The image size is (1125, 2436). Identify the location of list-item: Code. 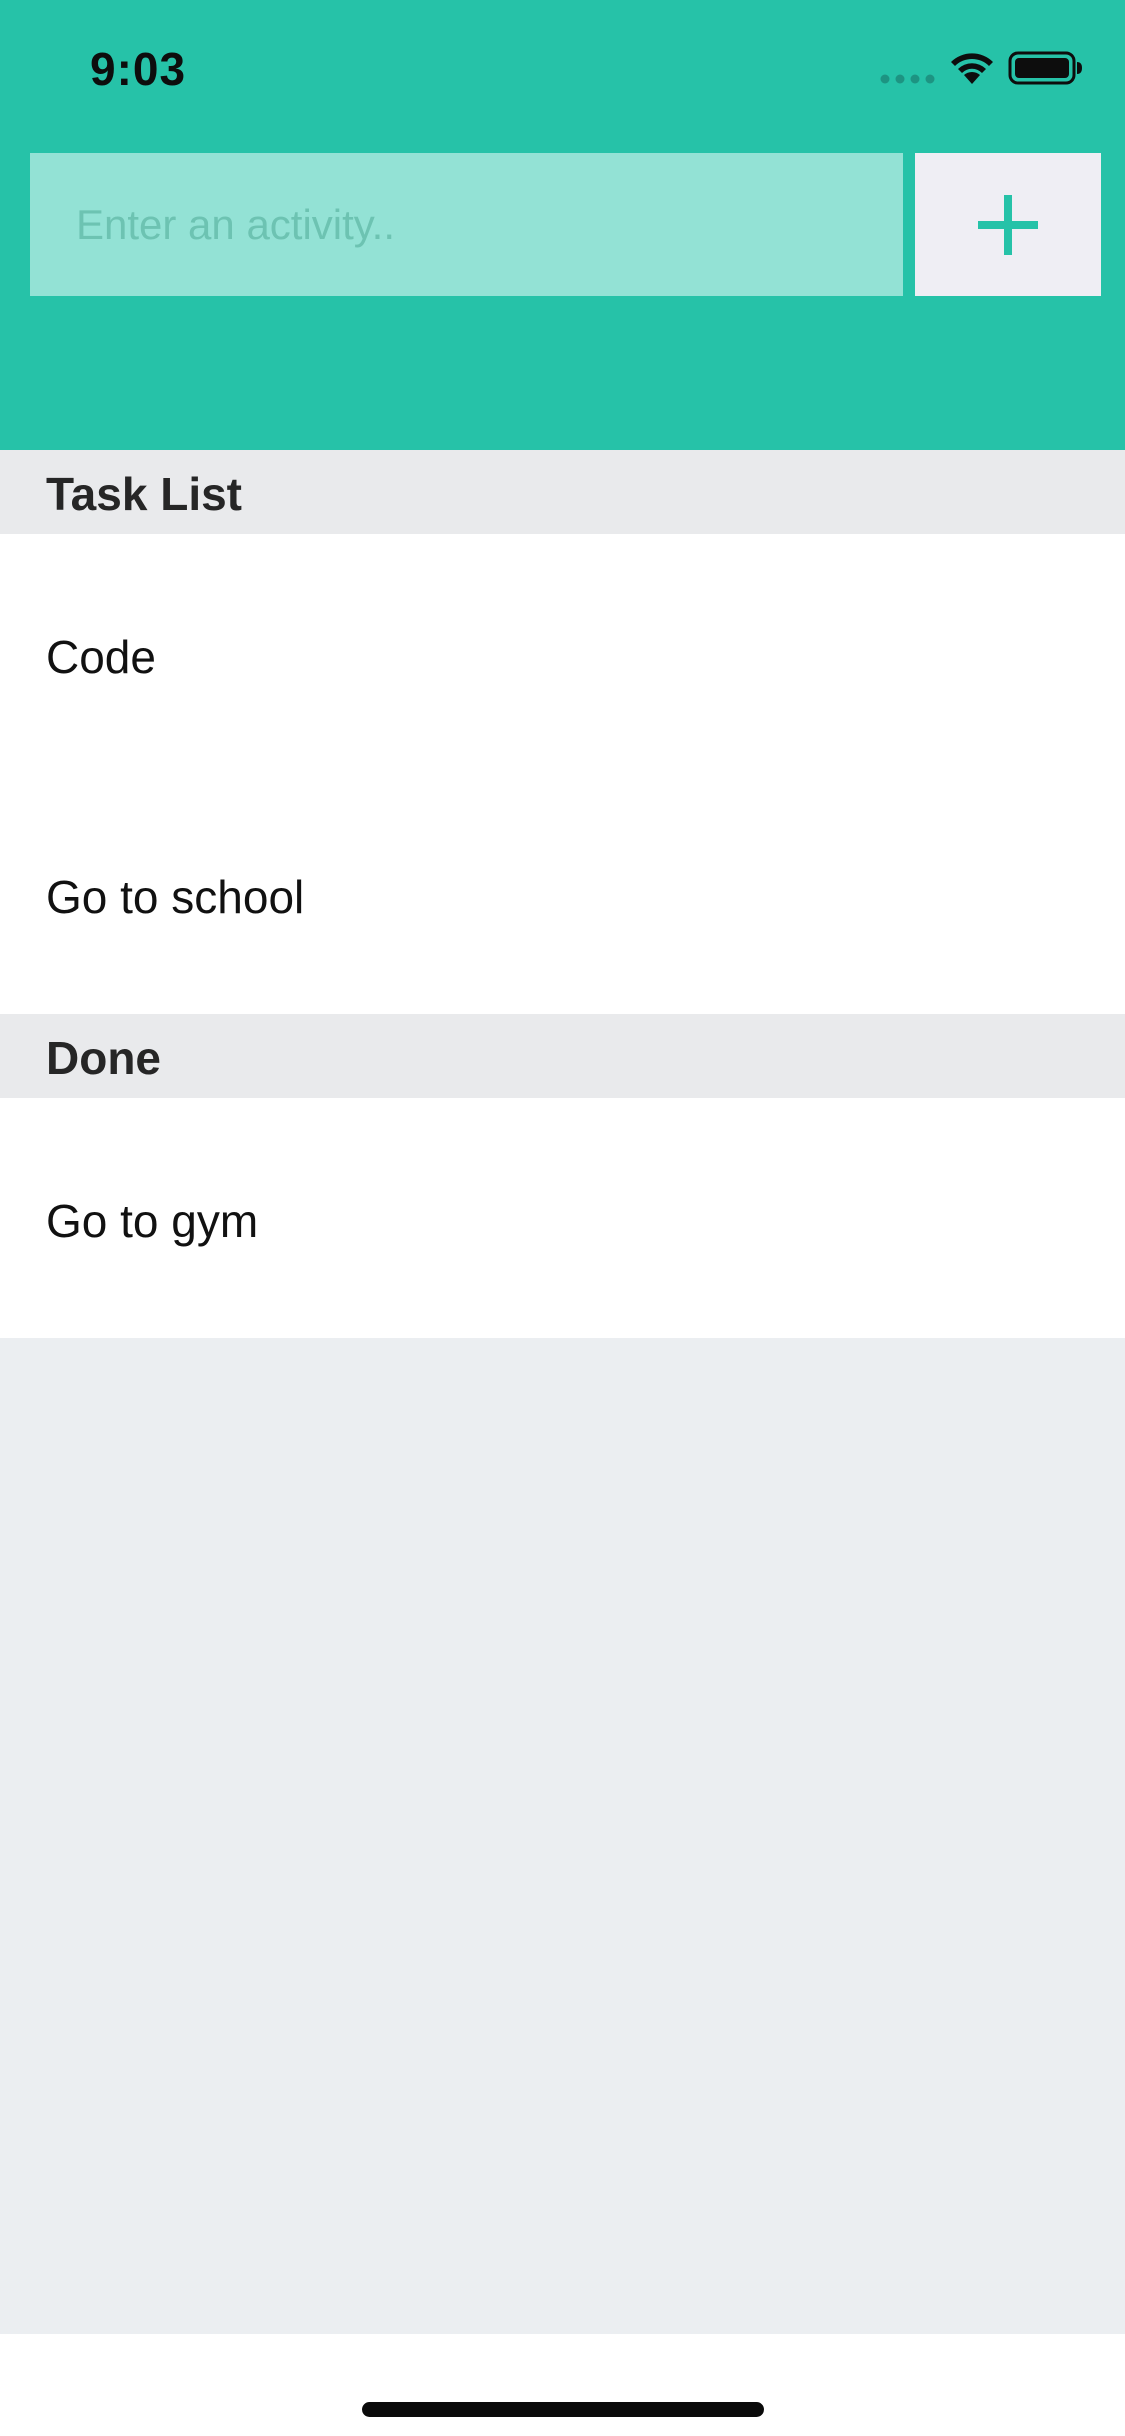
(562, 654).